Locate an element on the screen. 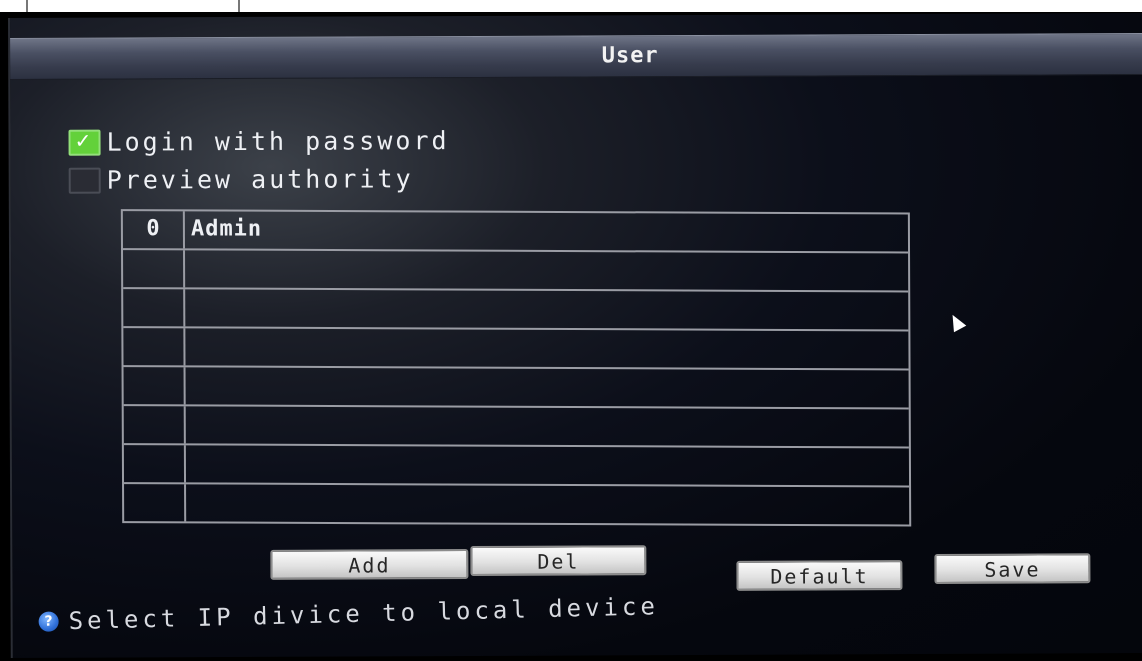 The height and width of the screenshot is (661, 1142). default-button: Default is located at coordinates (819, 575).